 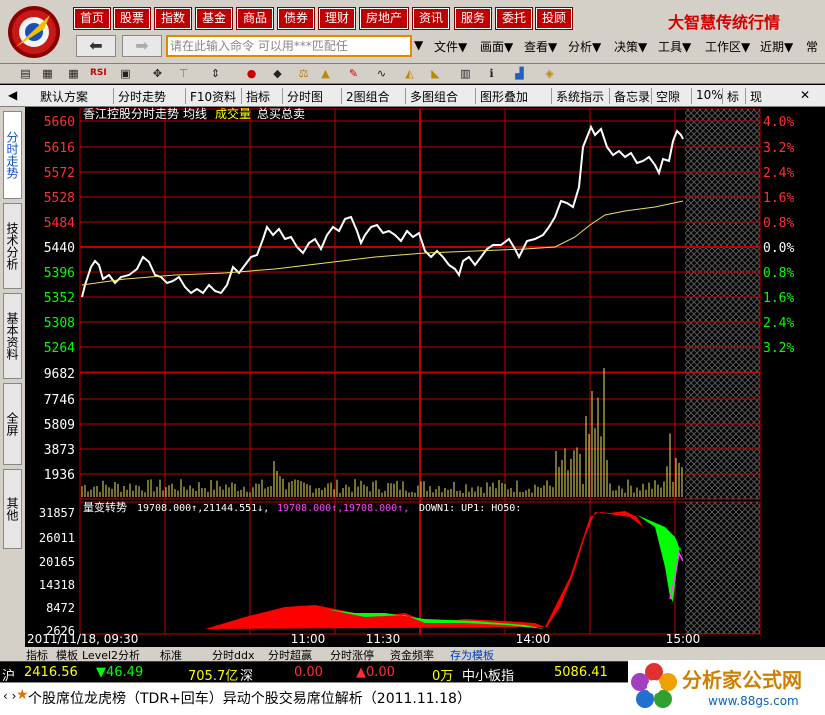 What do you see at coordinates (277, 73) in the screenshot?
I see `diamond-icon: ◆` at bounding box center [277, 73].